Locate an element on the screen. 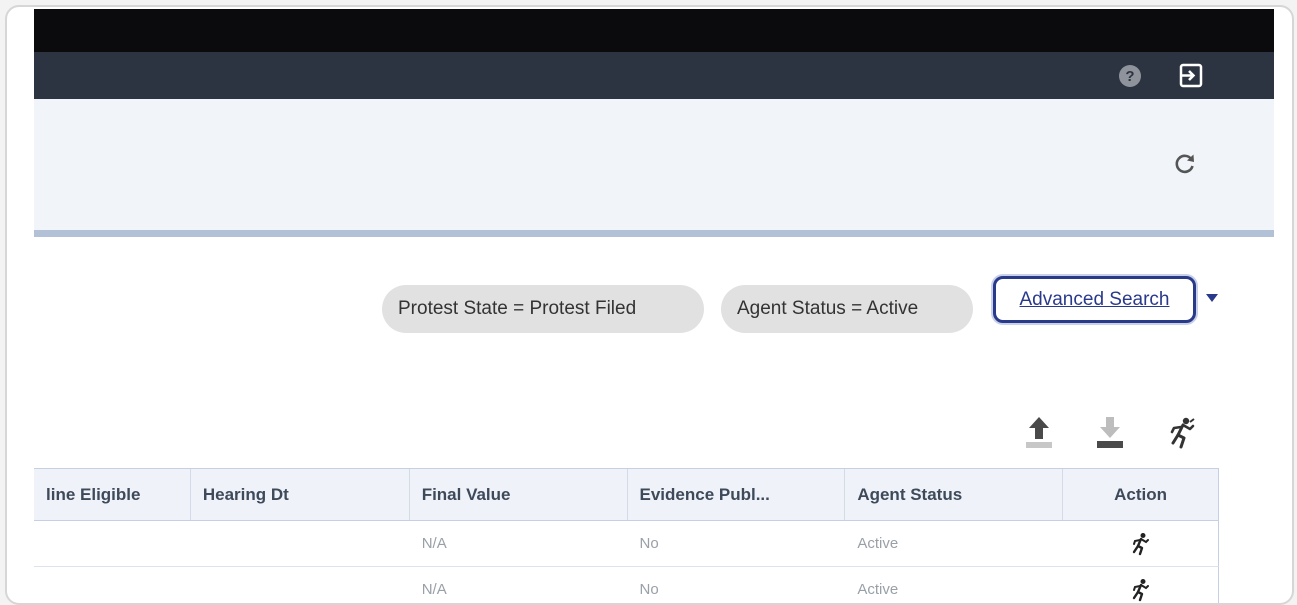 This screenshot has height=605, width=1297. logout-icon is located at coordinates (1191, 76).